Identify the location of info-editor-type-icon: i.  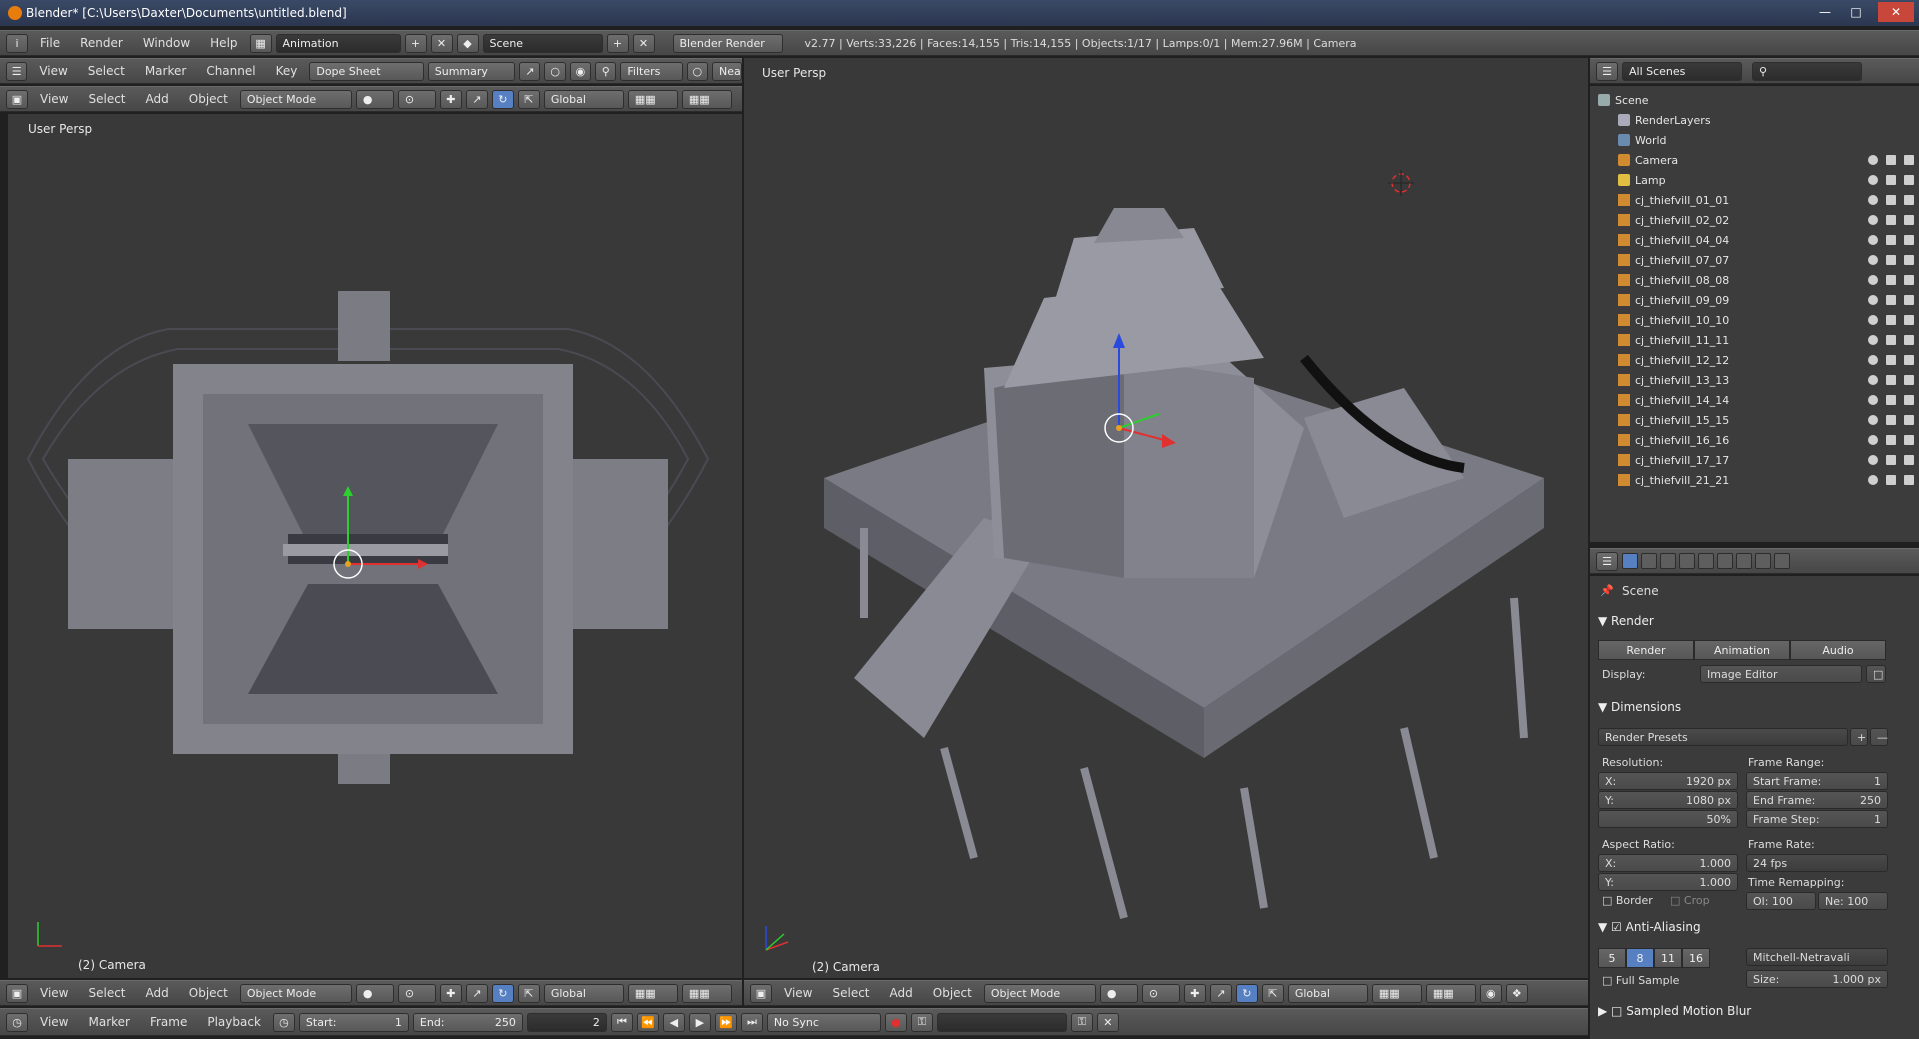
(17, 43).